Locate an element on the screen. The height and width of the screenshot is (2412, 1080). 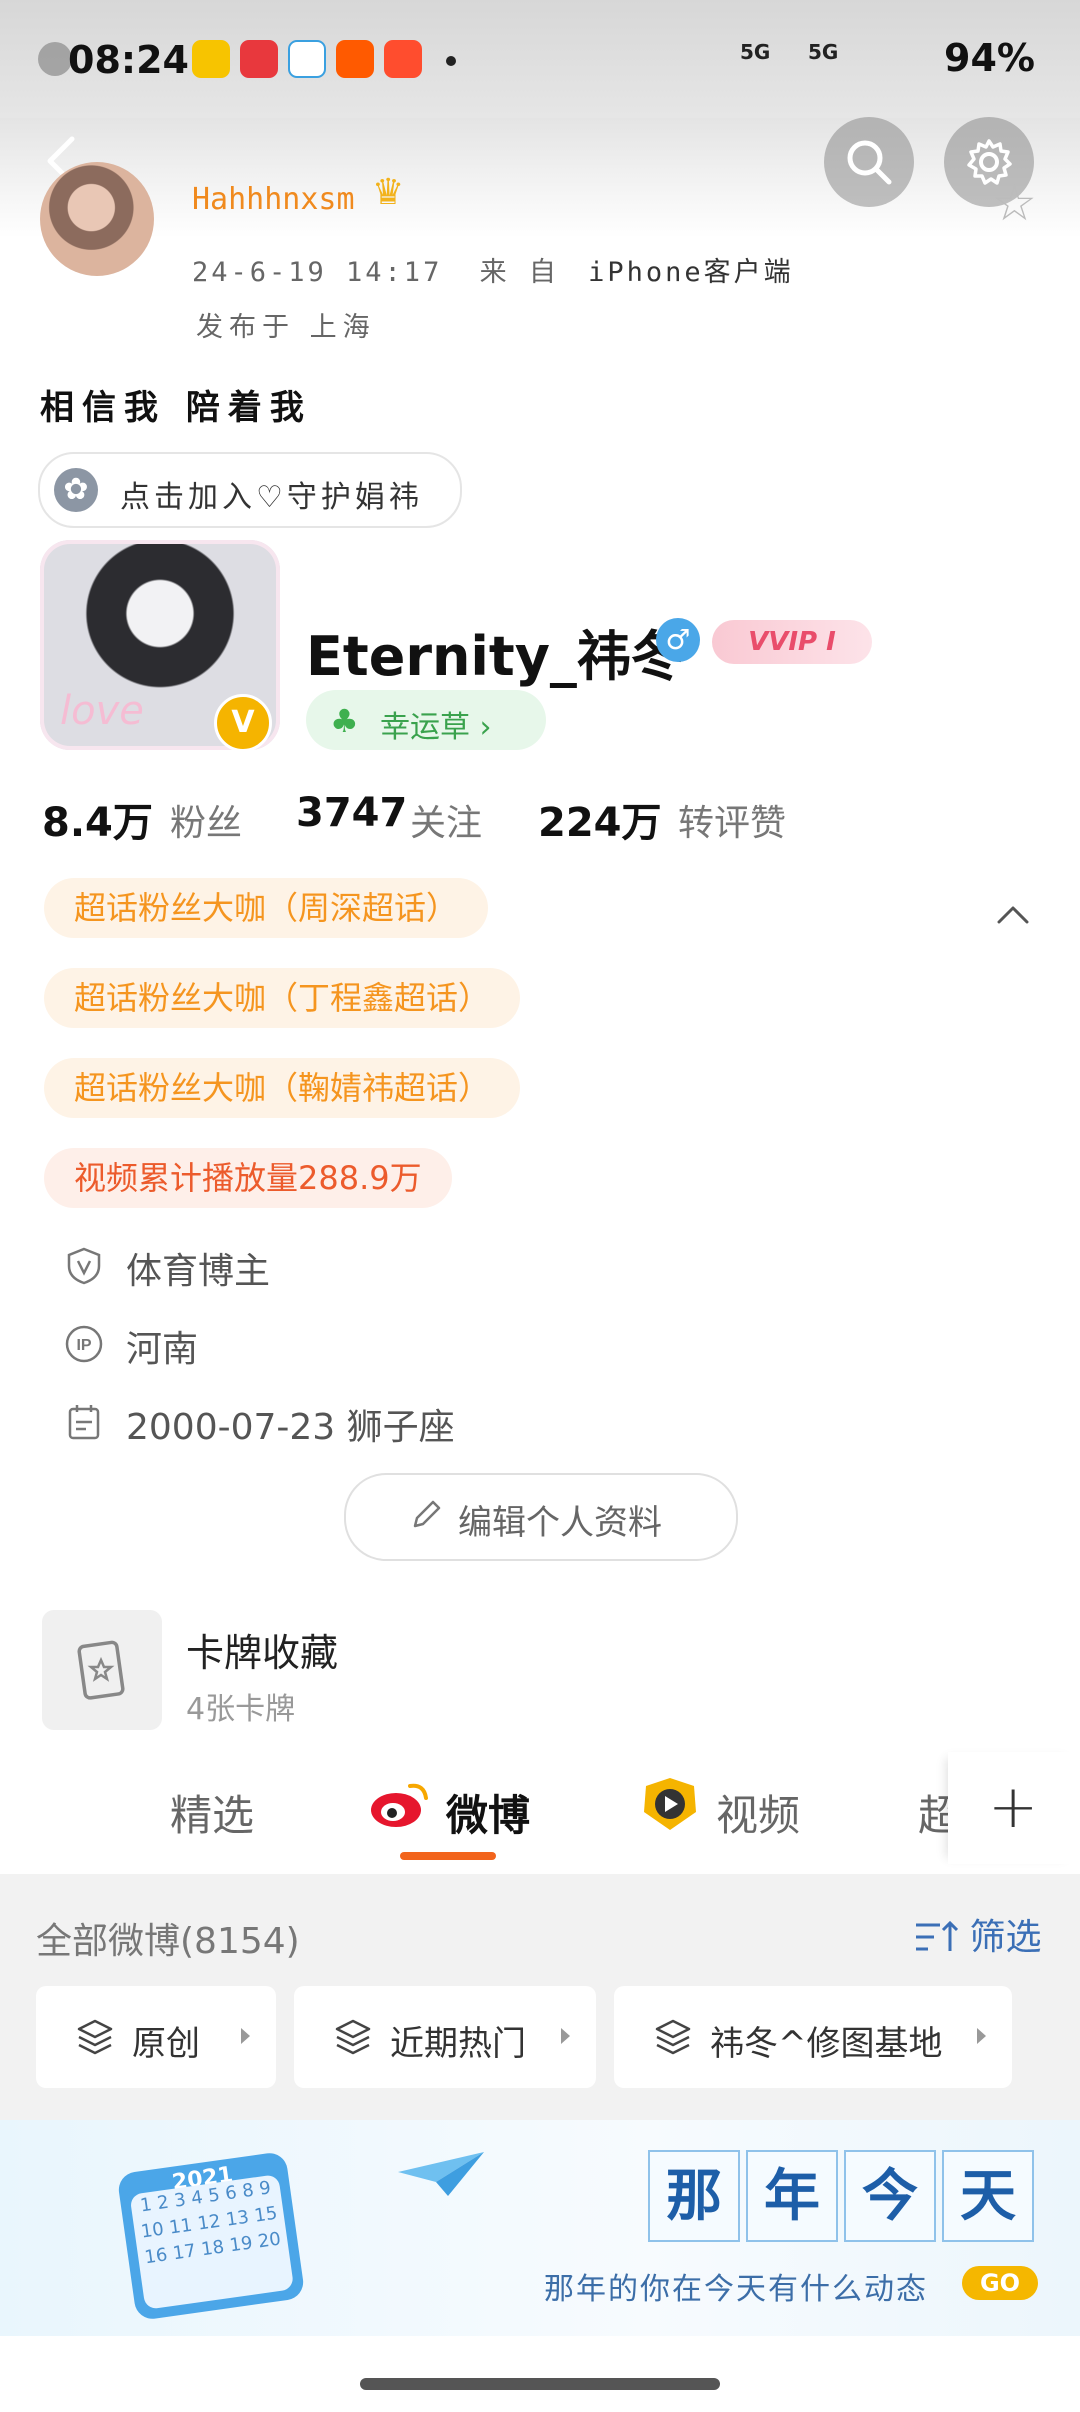
chip-label: 近期热门 is located at coordinates (458, 2044).